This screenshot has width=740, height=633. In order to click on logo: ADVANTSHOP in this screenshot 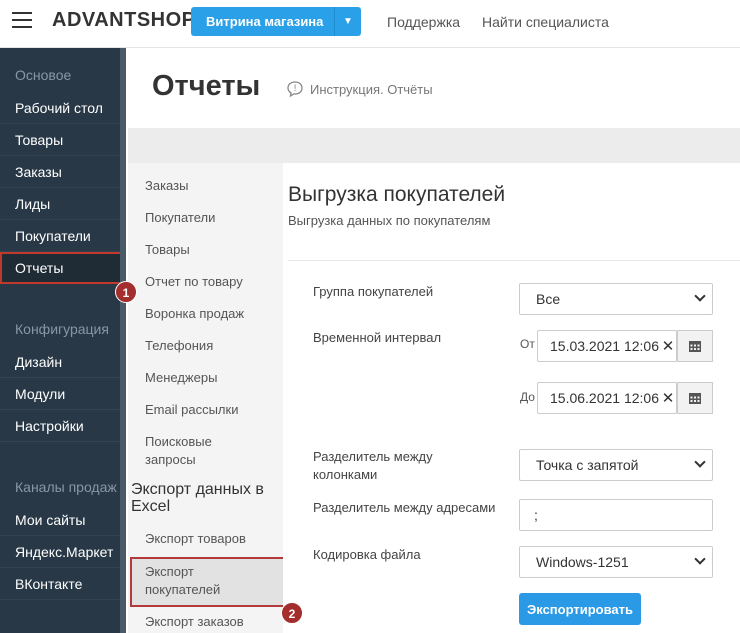, I will do `click(124, 20)`.